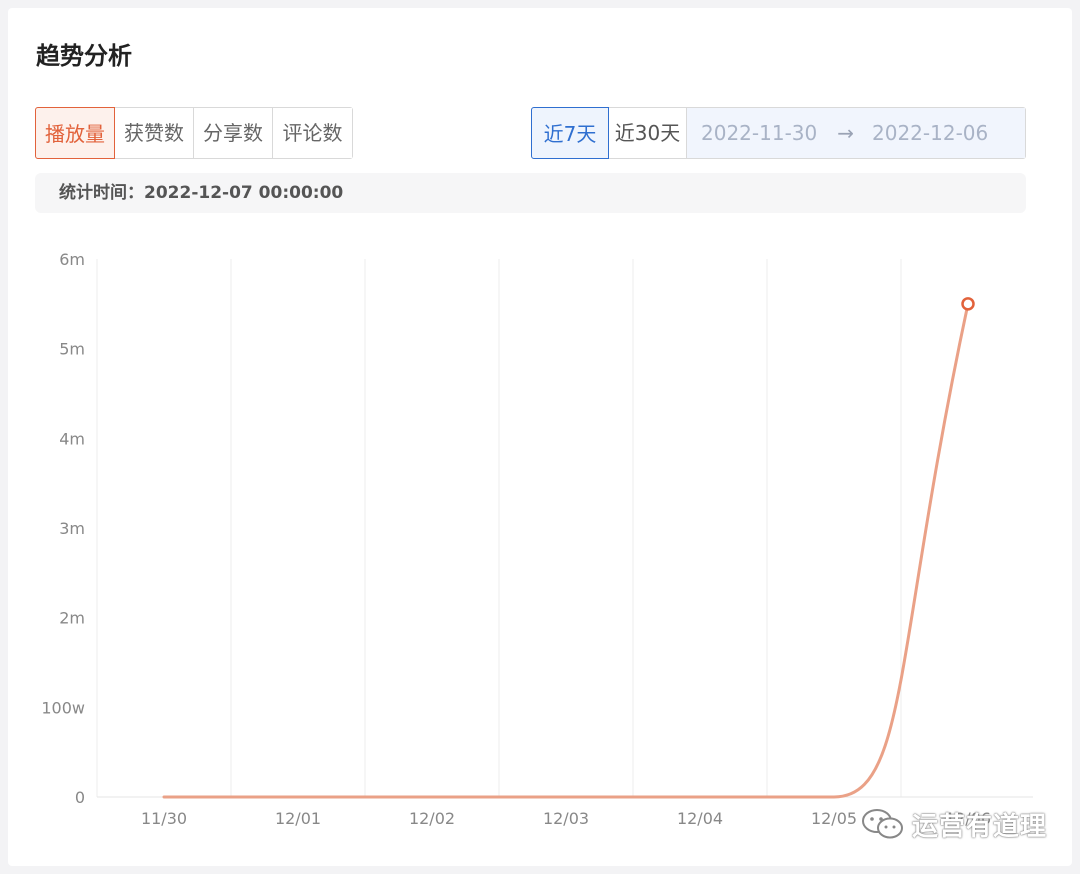  What do you see at coordinates (882, 824) in the screenshot?
I see `wechat-icon` at bounding box center [882, 824].